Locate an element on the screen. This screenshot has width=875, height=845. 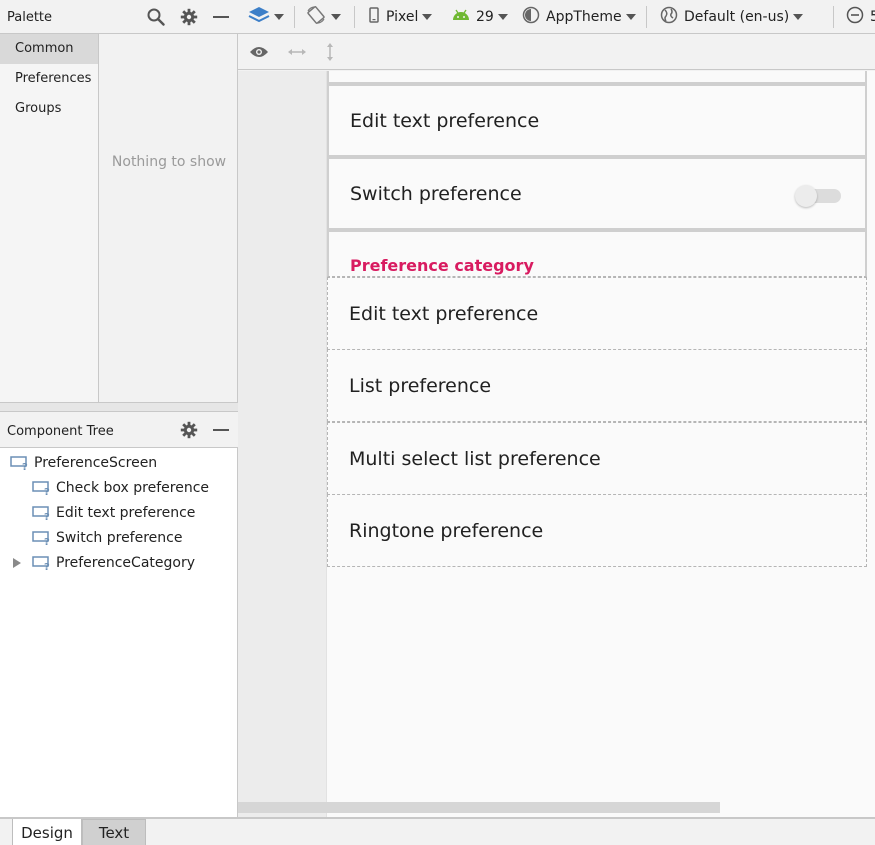
locale-label: Default (en-us) is located at coordinates (737, 17).